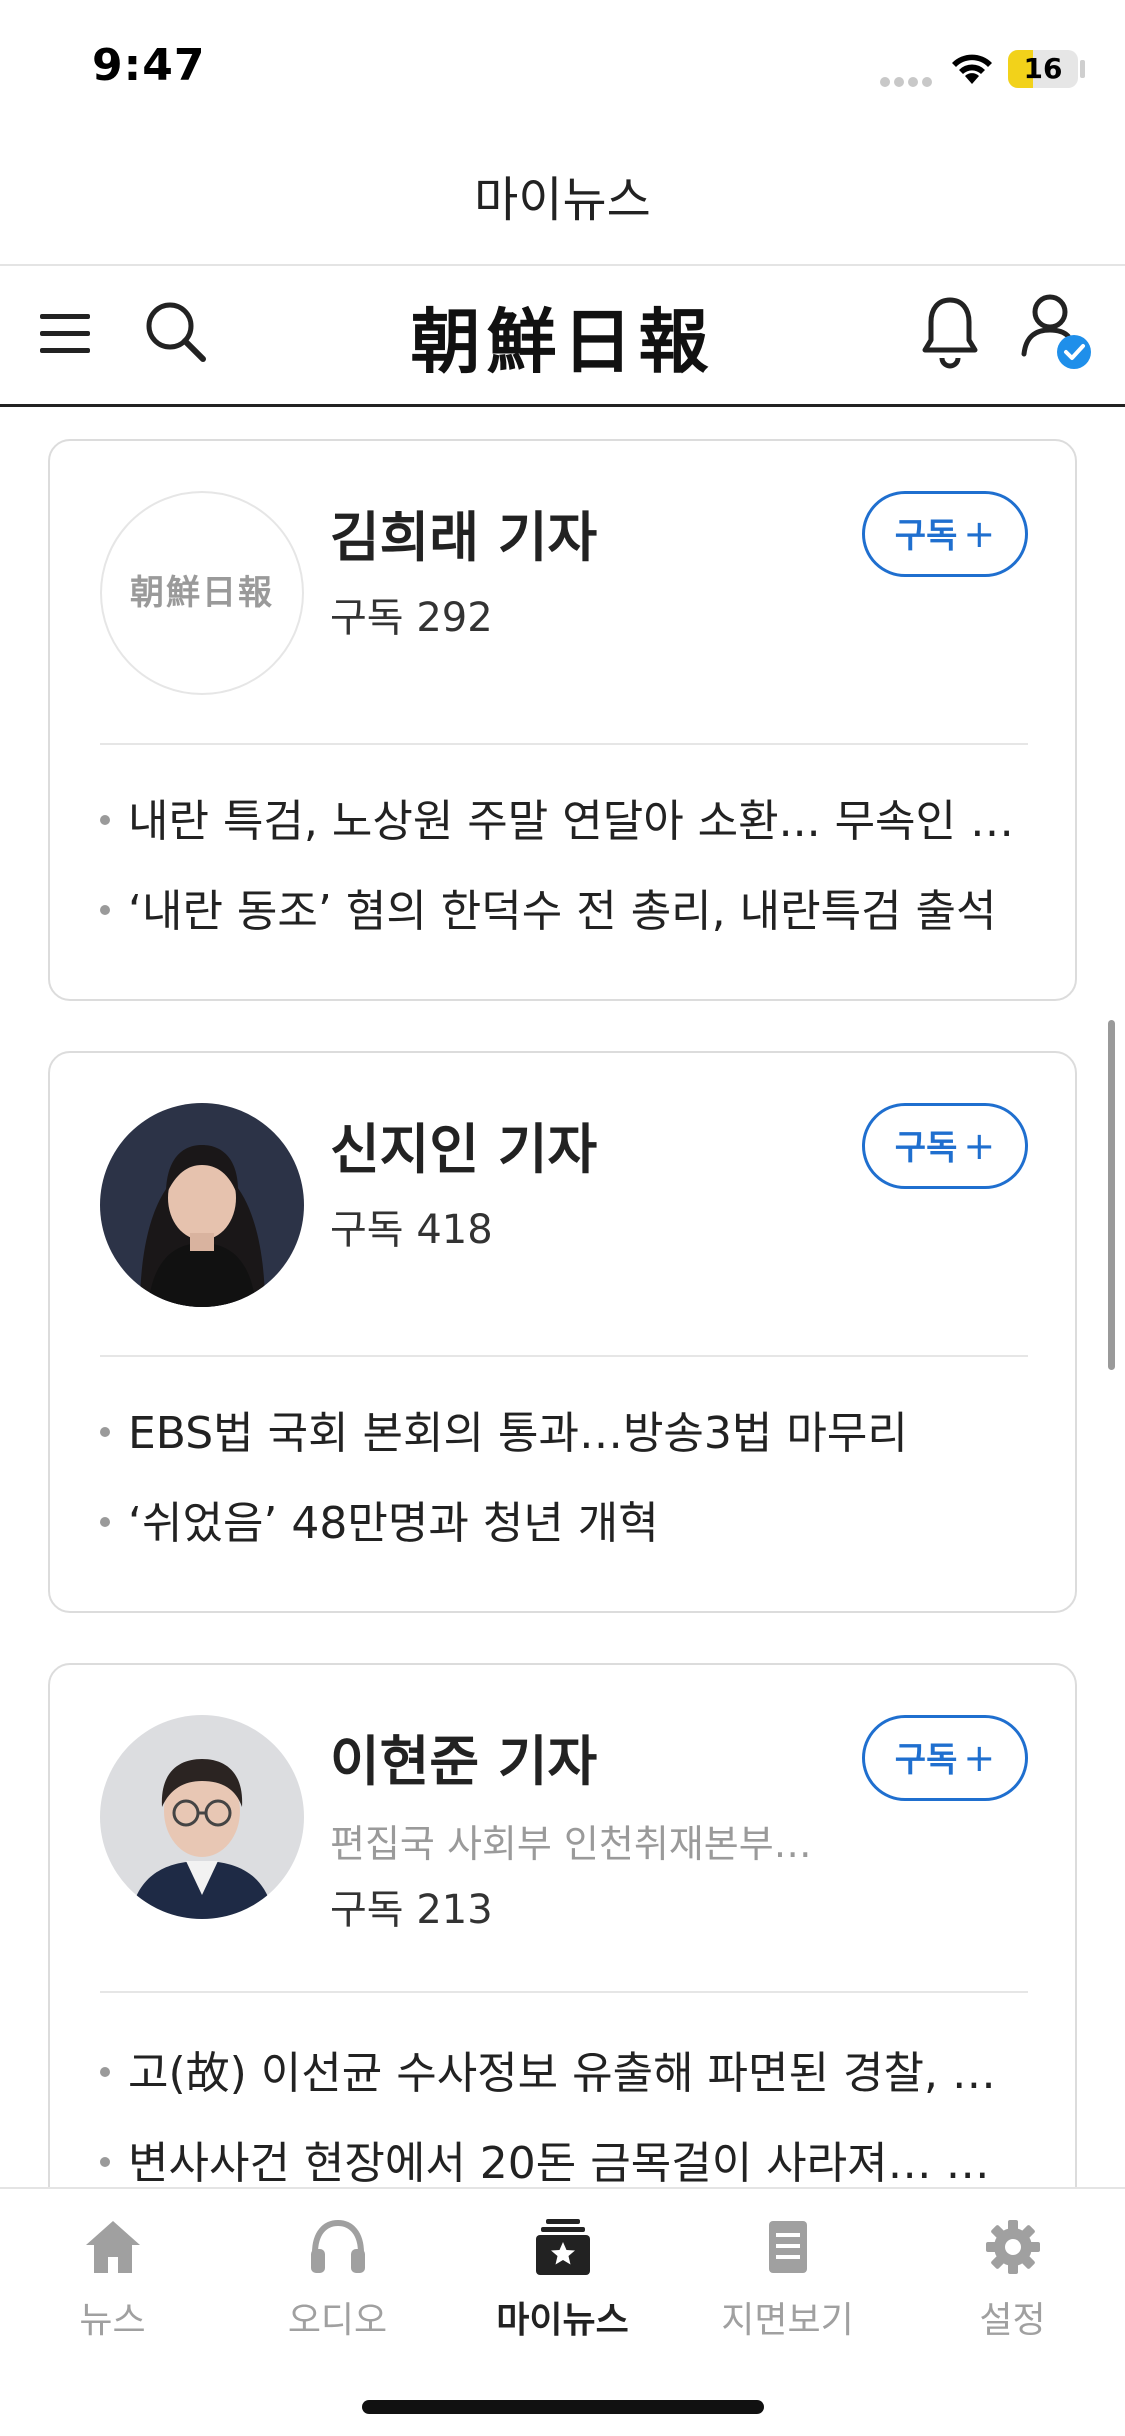  I want to click on page-title: 마이뉴스, so click(562, 200).